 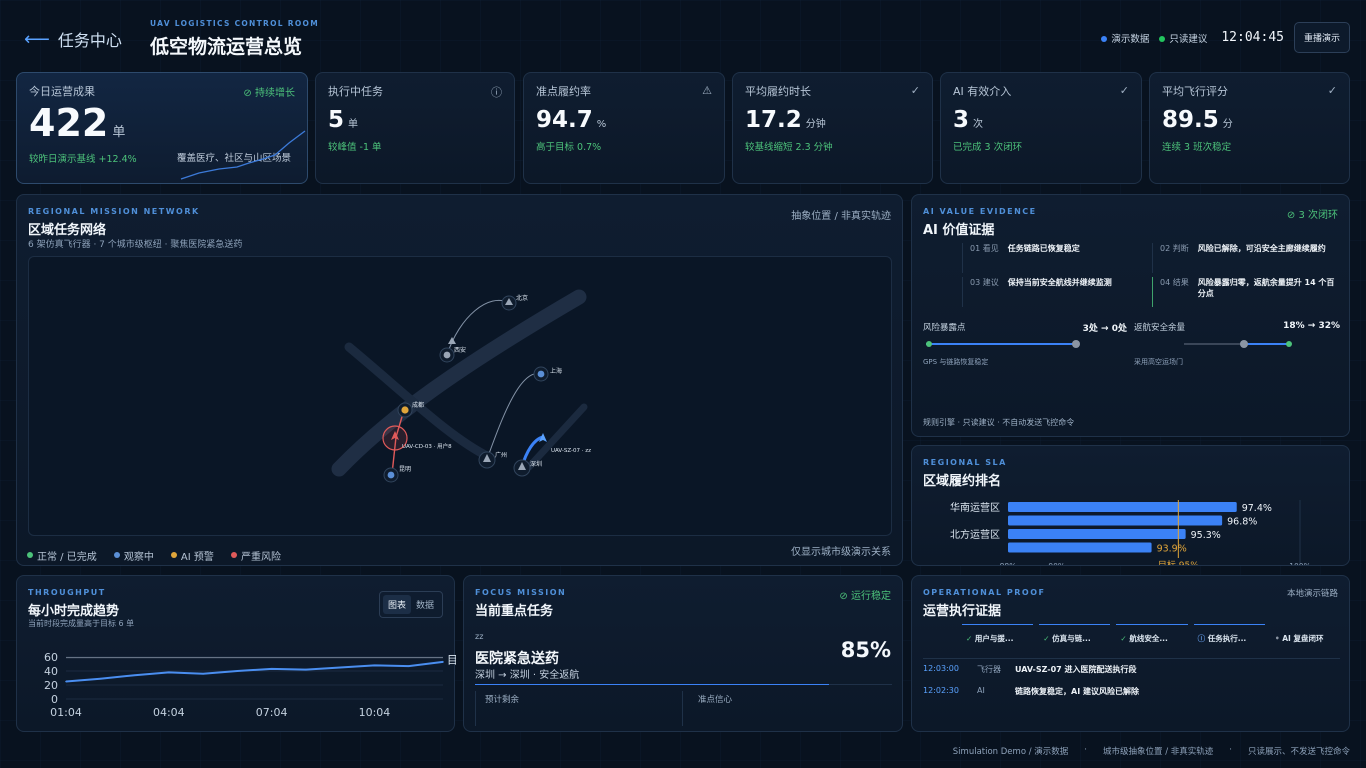 I want to click on kpi-card-score: 平均飞行评分 ✓ 89.5 分 连续 3 班次稳定, so click(x=1249, y=128).